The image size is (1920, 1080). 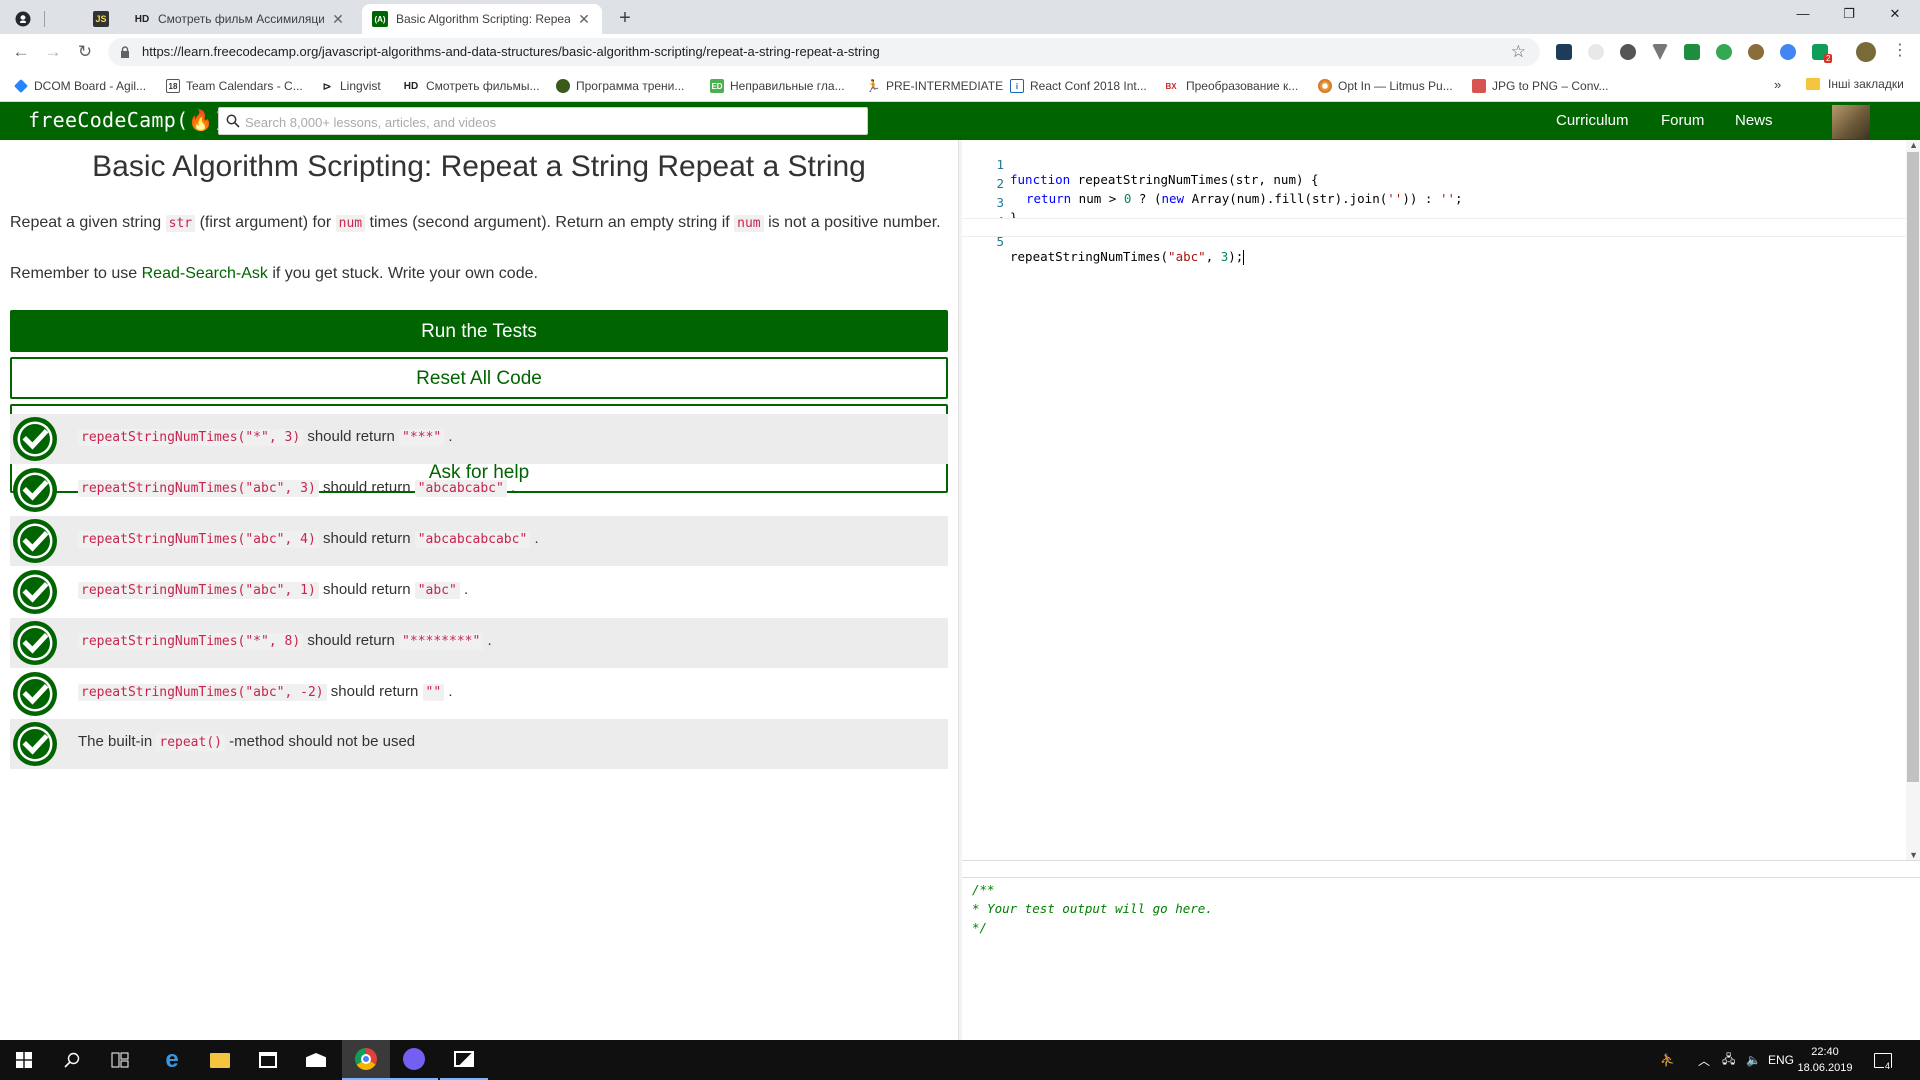 I want to click on fcc-search-box, so click(x=543, y=121).